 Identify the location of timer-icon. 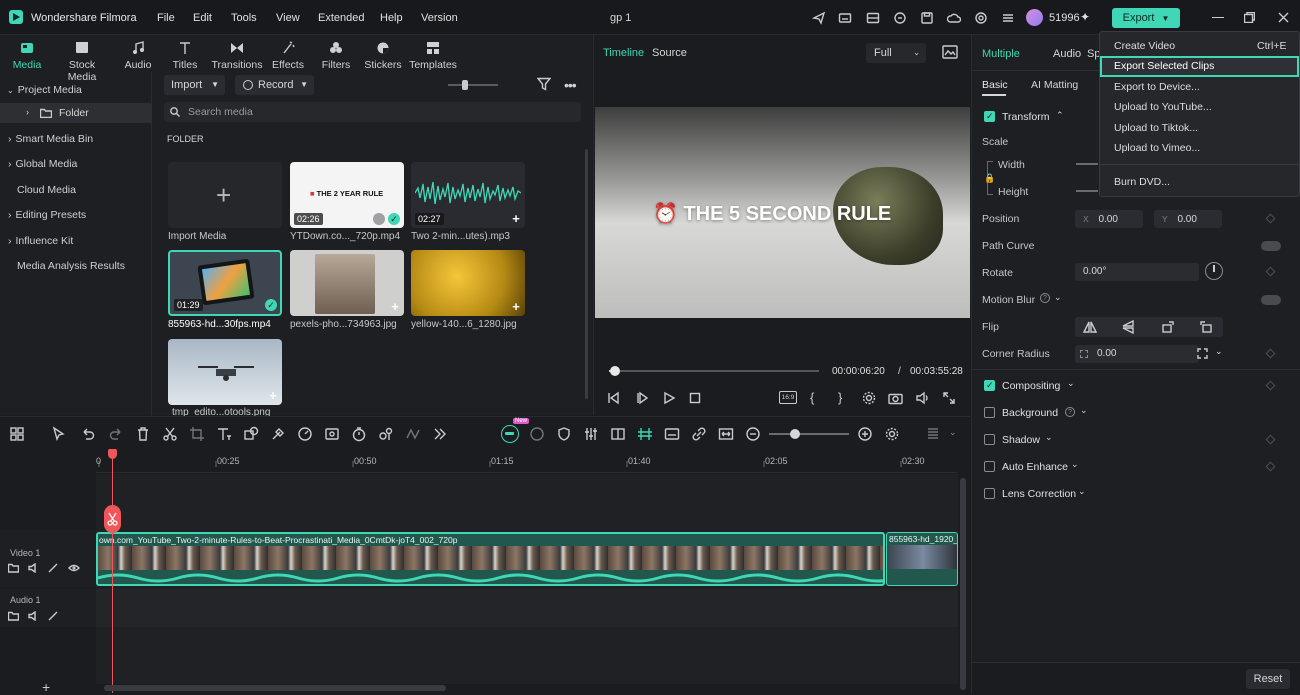
(359, 434).